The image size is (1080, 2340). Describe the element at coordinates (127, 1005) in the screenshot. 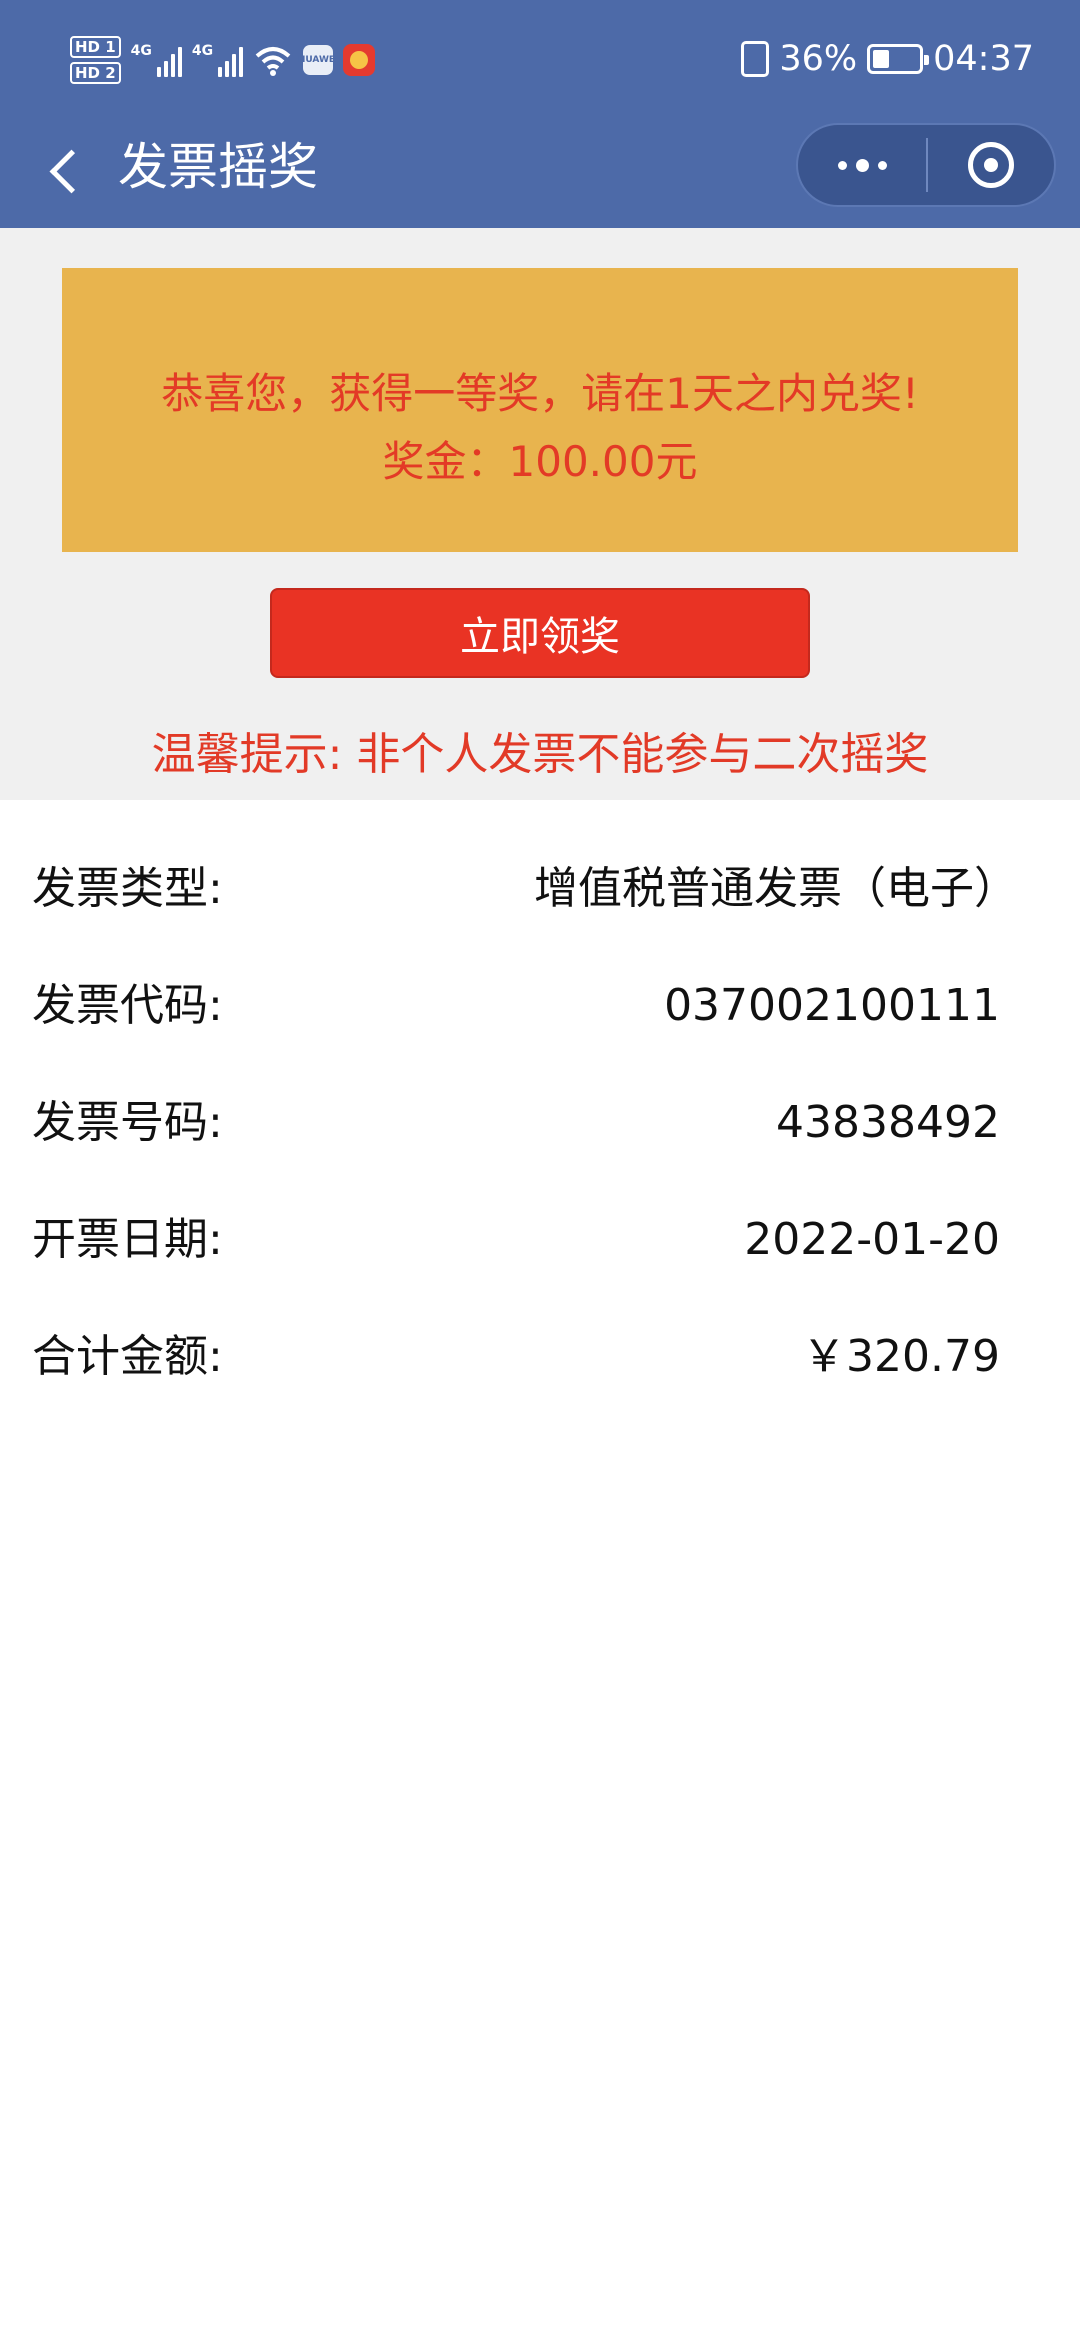

I see `detail-label: 发票代码:` at that location.